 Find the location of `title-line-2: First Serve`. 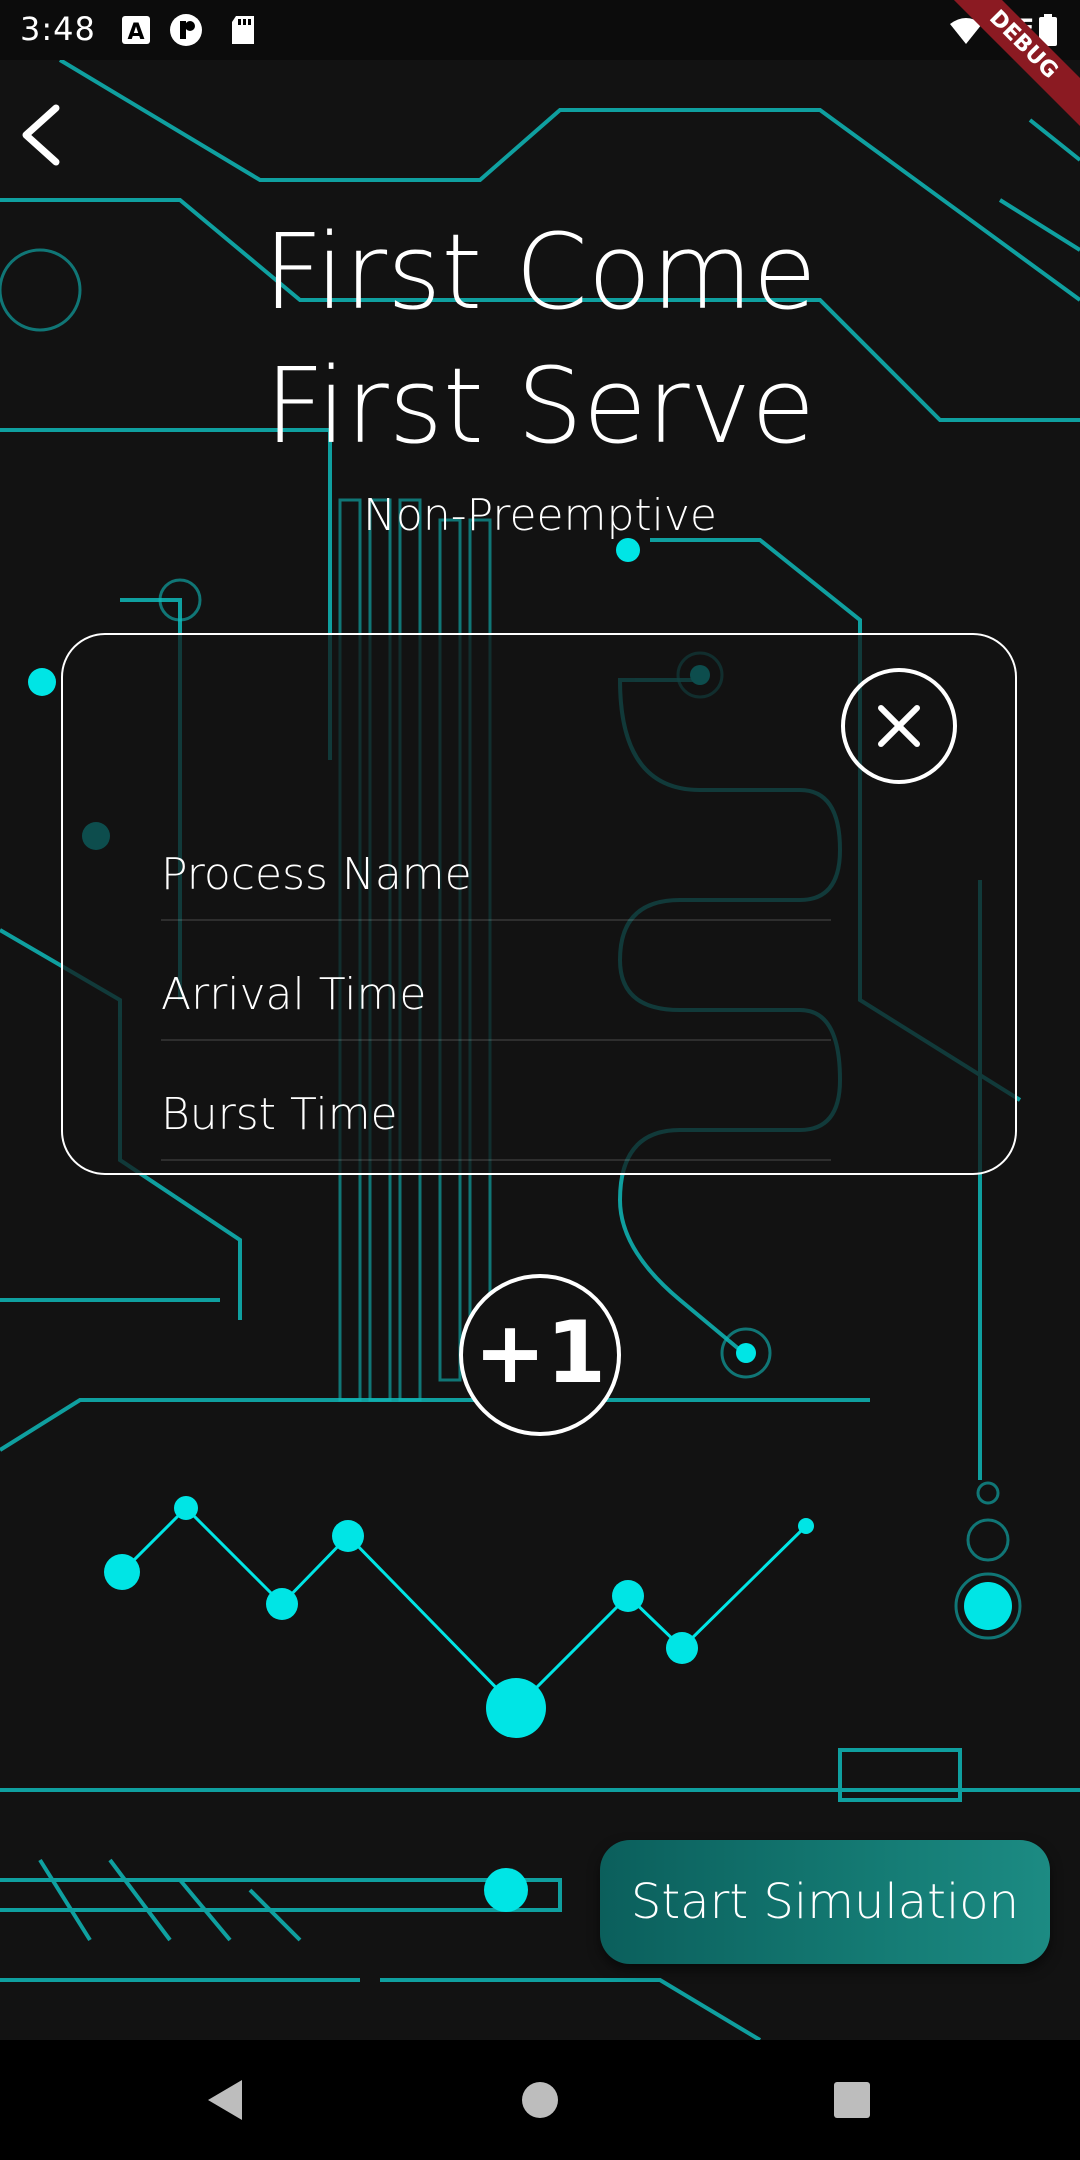

title-line-2: First Serve is located at coordinates (540, 406).